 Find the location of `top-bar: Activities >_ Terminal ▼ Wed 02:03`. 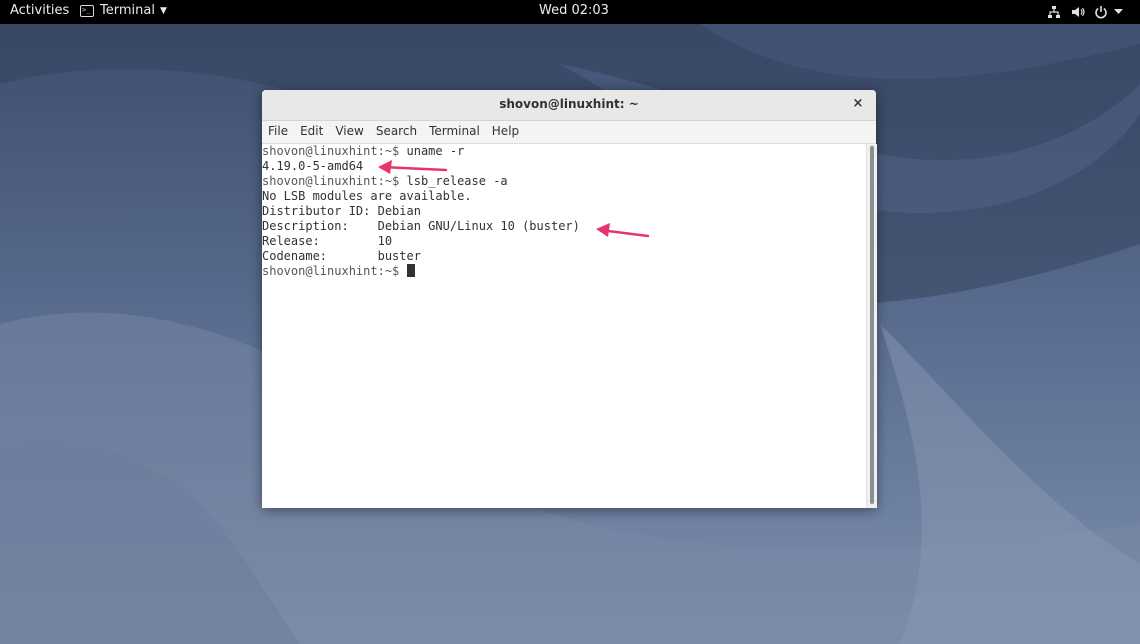

top-bar: Activities >_ Terminal ▼ Wed 02:03 is located at coordinates (570, 12).